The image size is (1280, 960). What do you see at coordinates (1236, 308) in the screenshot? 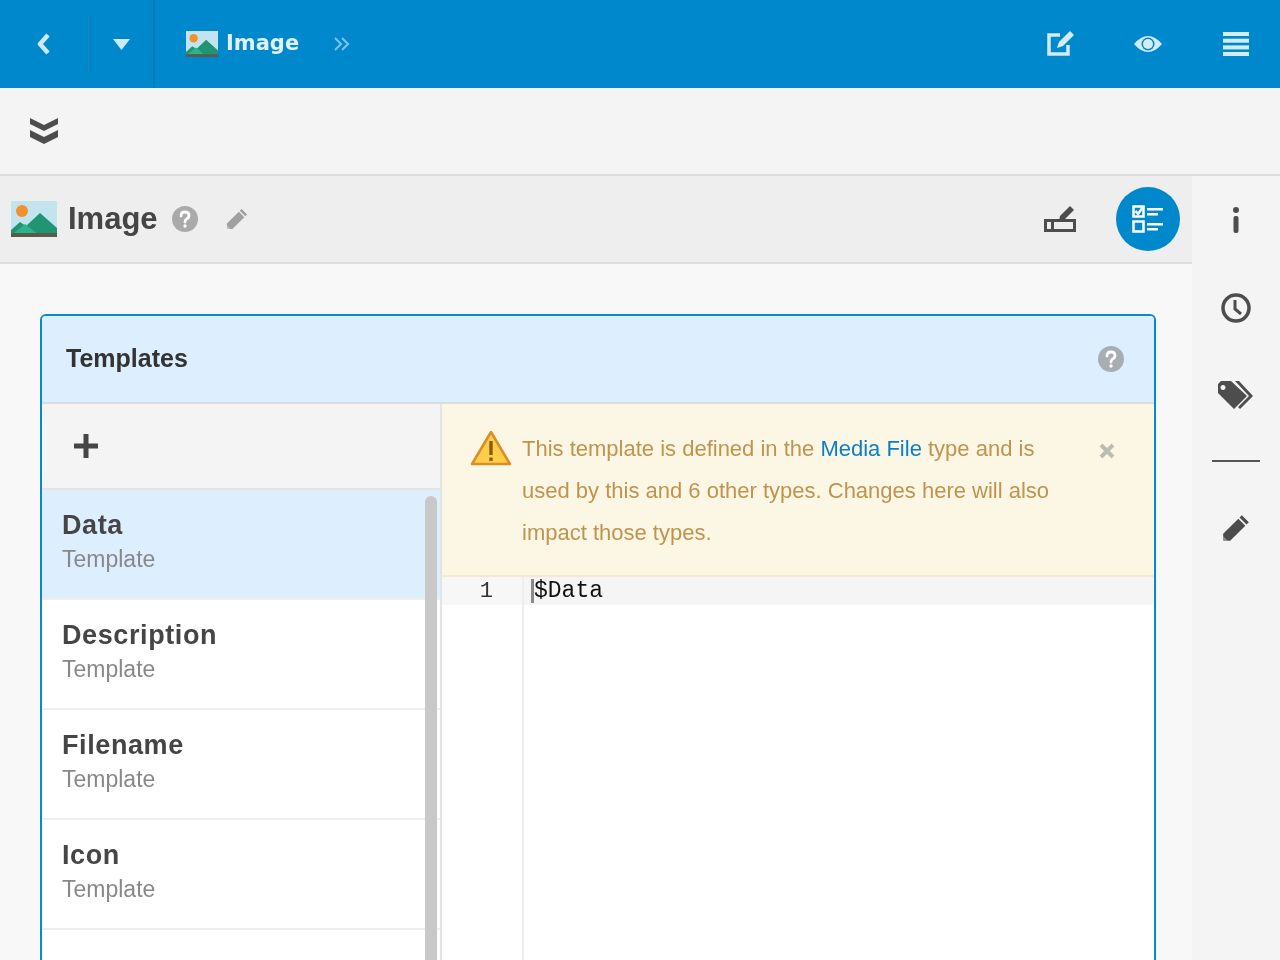
I see `clock-icon` at bounding box center [1236, 308].